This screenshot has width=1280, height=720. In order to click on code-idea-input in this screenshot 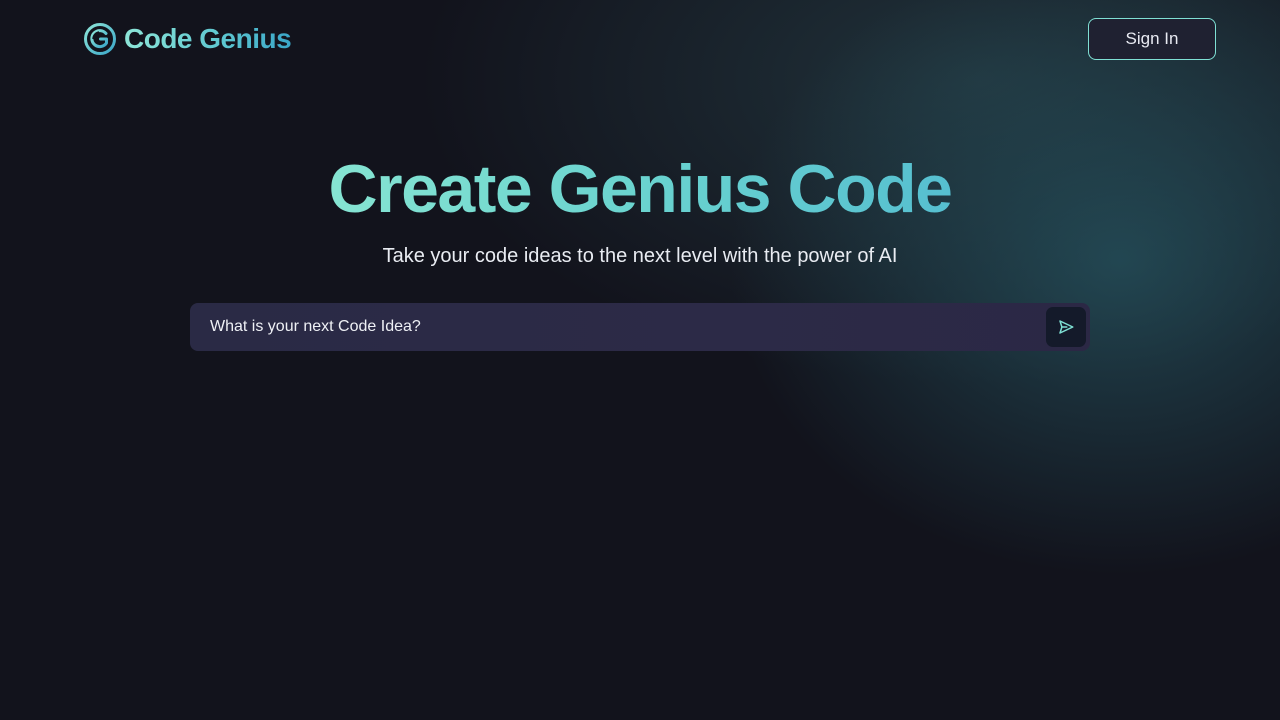, I will do `click(628, 327)`.